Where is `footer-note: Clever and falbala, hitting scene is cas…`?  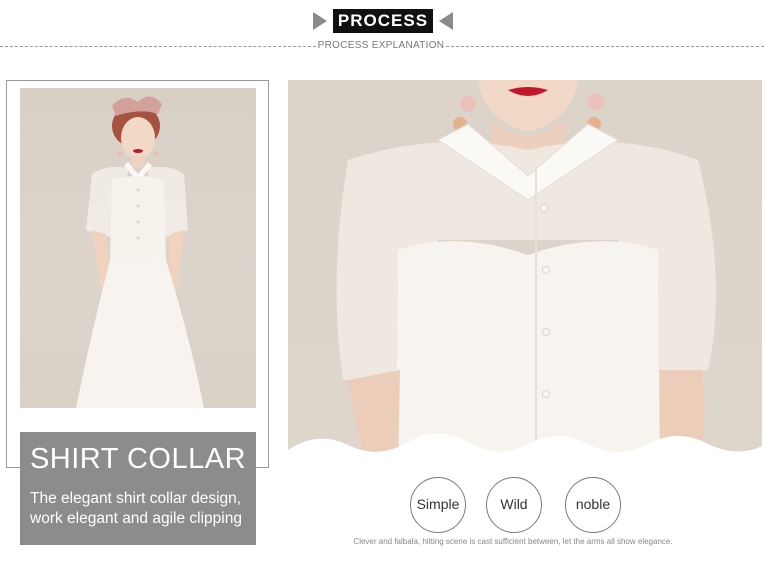 footer-note: Clever and falbala, hitting scene is cas… is located at coordinates (513, 541).